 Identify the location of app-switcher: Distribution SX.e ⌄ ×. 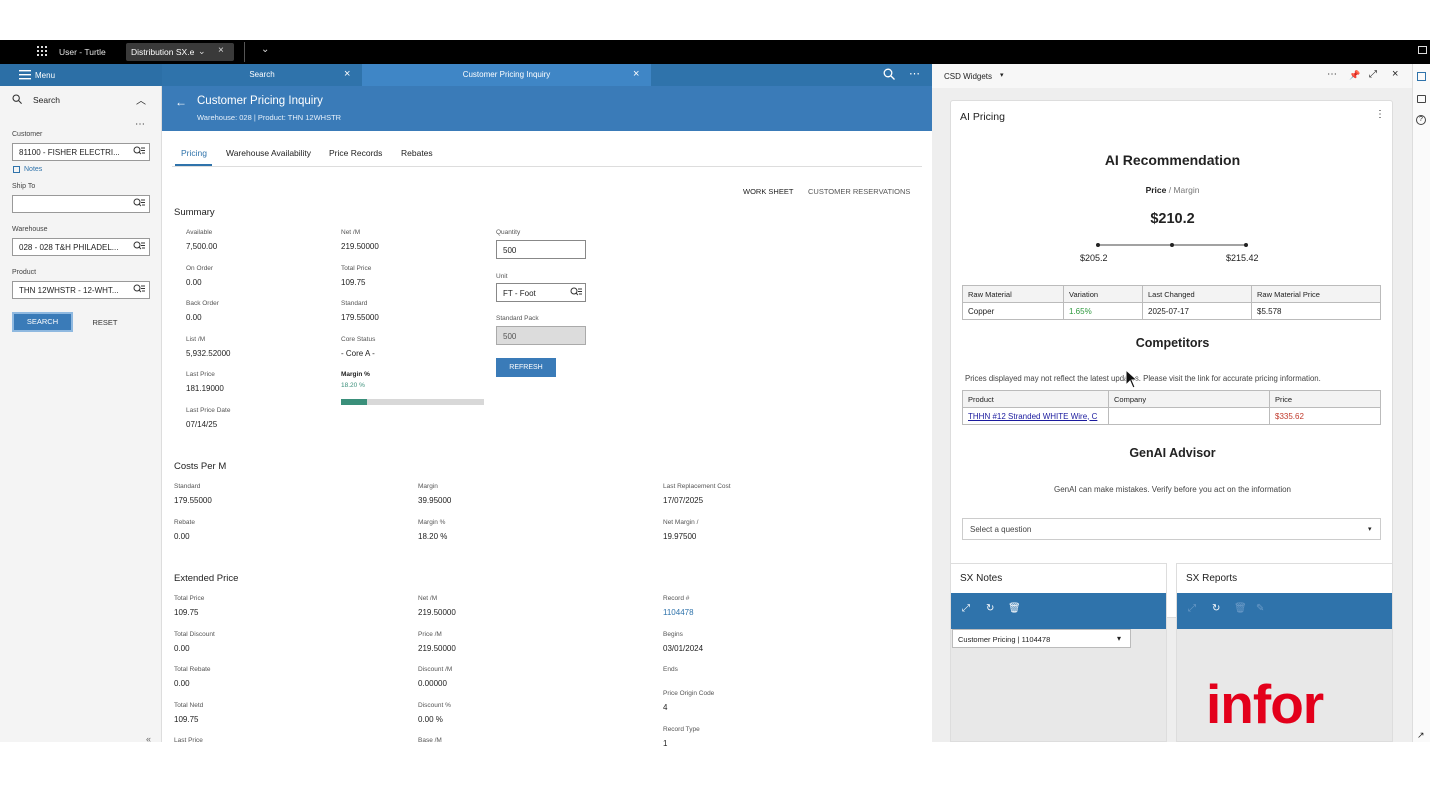
(180, 52).